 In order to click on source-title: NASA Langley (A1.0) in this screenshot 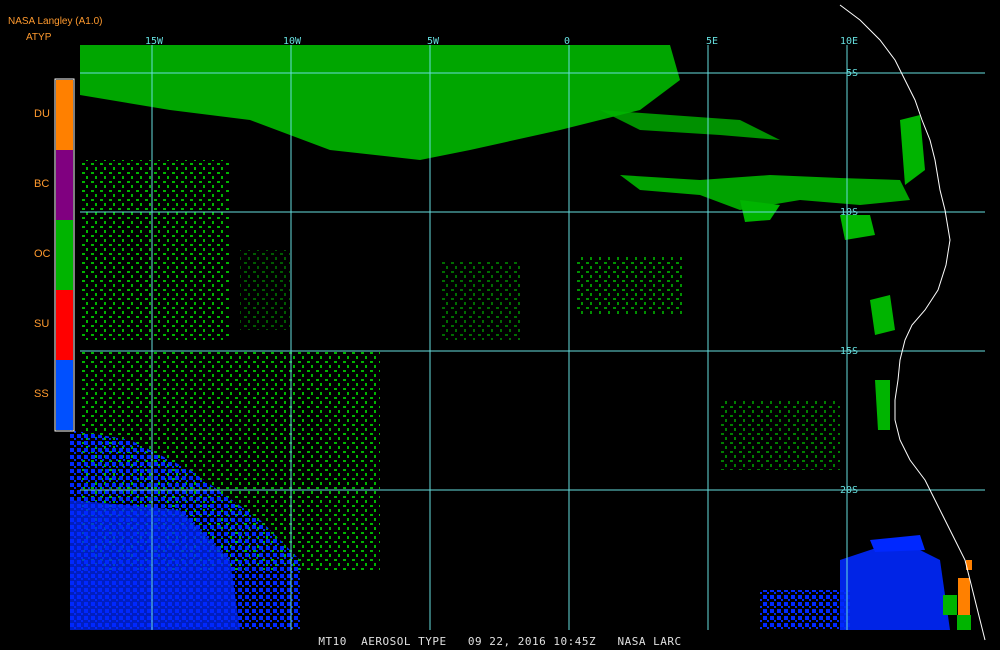, I will do `click(55, 21)`.